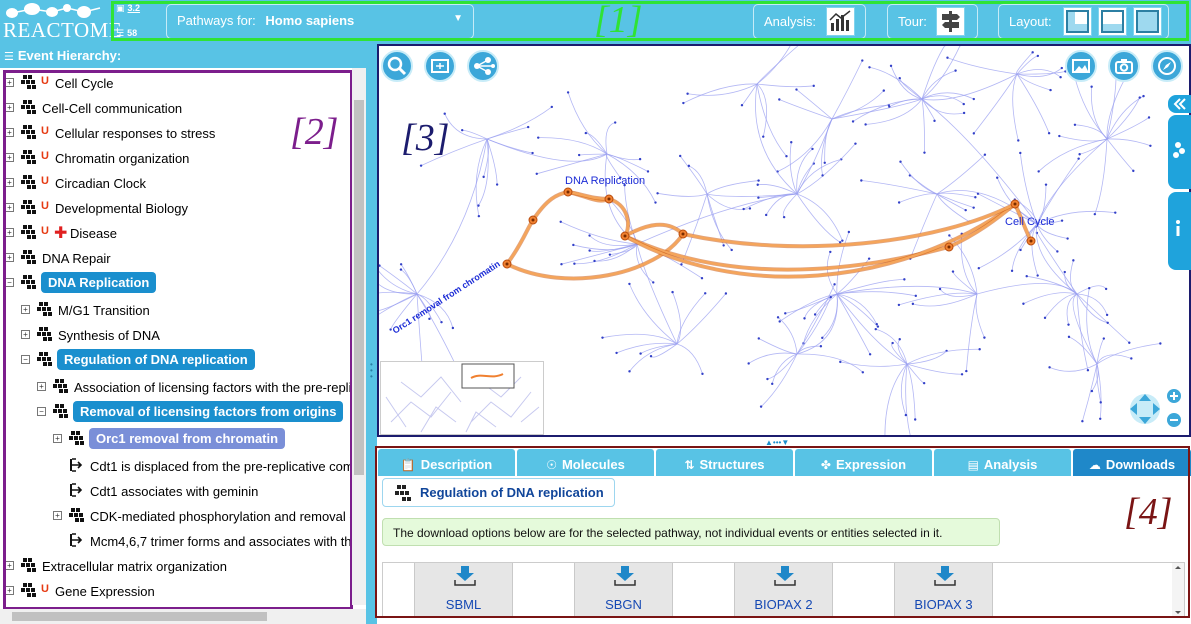 The height and width of the screenshot is (624, 1191). I want to click on illustration-button, so click(1081, 66).